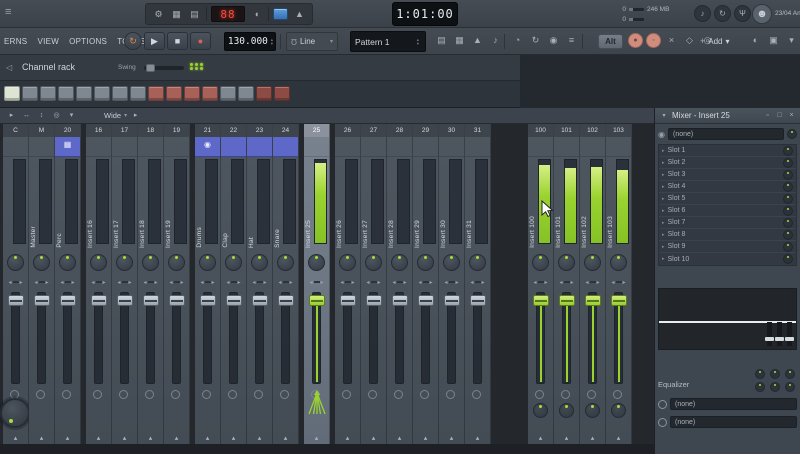 This screenshot has width=800, height=454. I want to click on track-number: 18, so click(150, 130).